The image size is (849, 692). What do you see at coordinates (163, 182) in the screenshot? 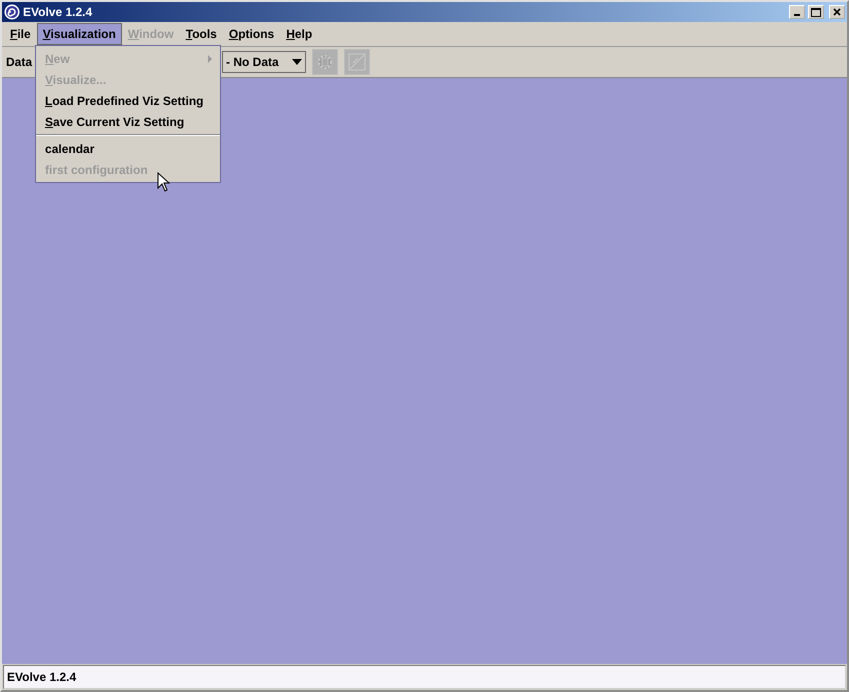
I see `mouse-pointer-icon` at bounding box center [163, 182].